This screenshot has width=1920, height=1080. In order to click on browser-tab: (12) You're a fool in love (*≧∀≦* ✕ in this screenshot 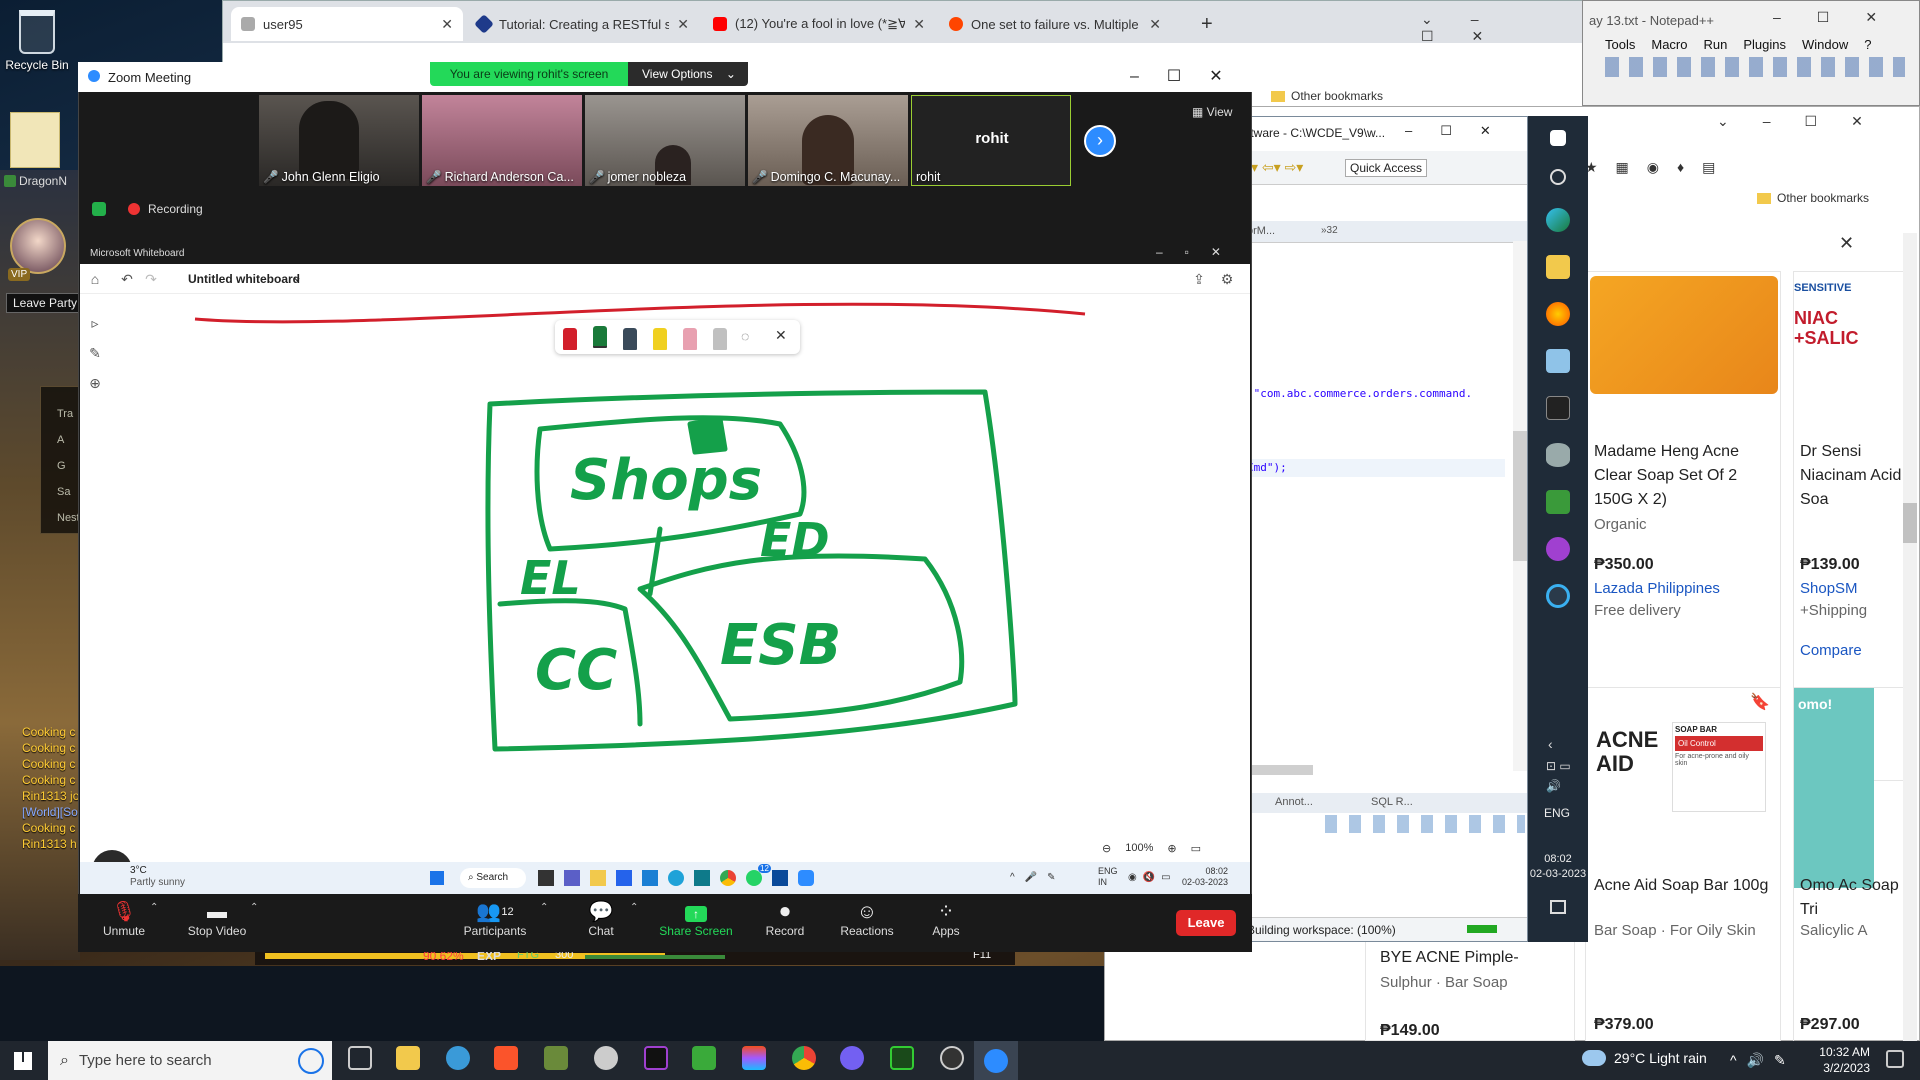, I will do `click(819, 24)`.